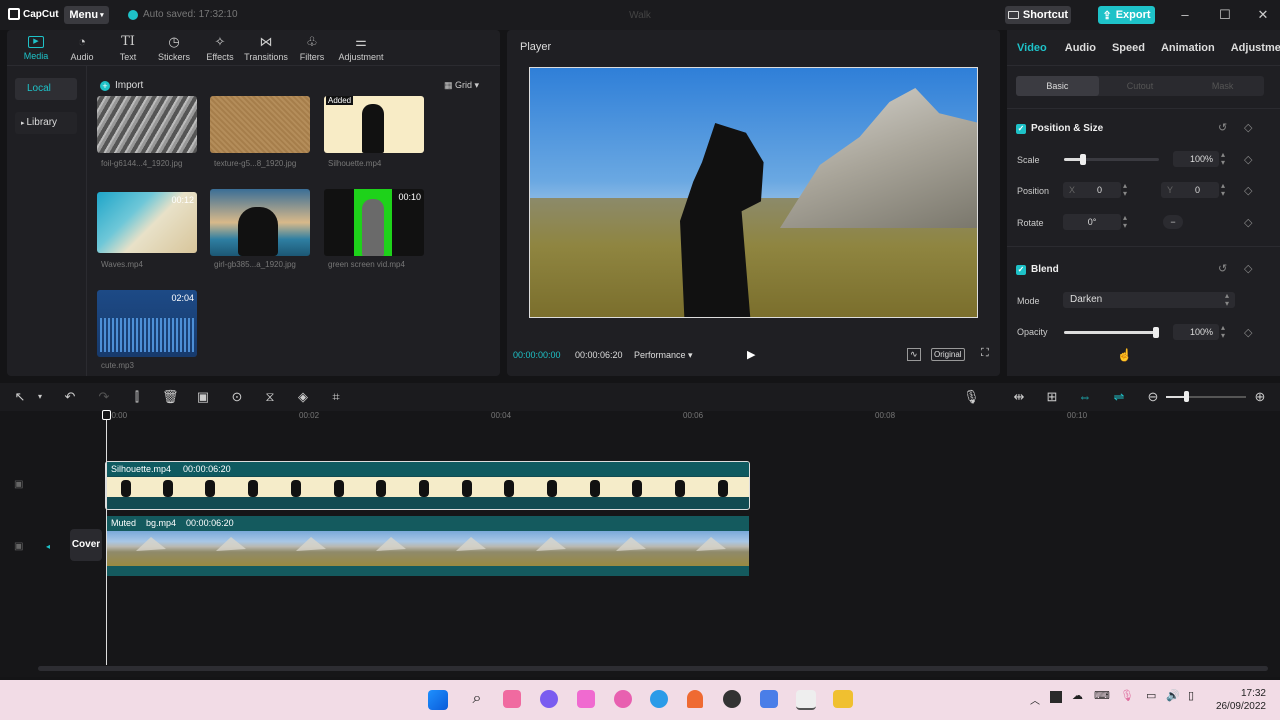 The height and width of the screenshot is (720, 1280). What do you see at coordinates (1126, 15) in the screenshot?
I see `export-button: ⇪ Export` at bounding box center [1126, 15].